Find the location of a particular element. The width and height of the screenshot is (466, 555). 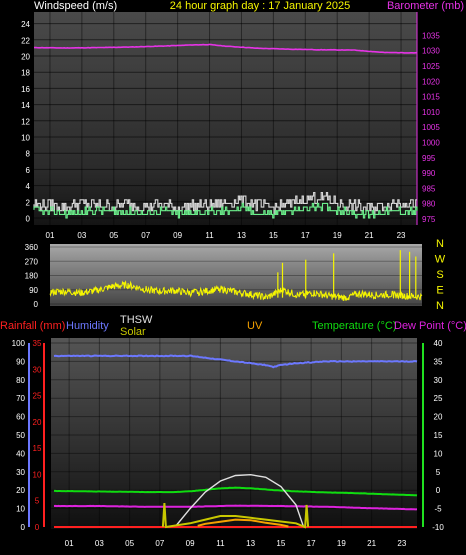

humidity-tick-label: 50 is located at coordinates (20, 435).